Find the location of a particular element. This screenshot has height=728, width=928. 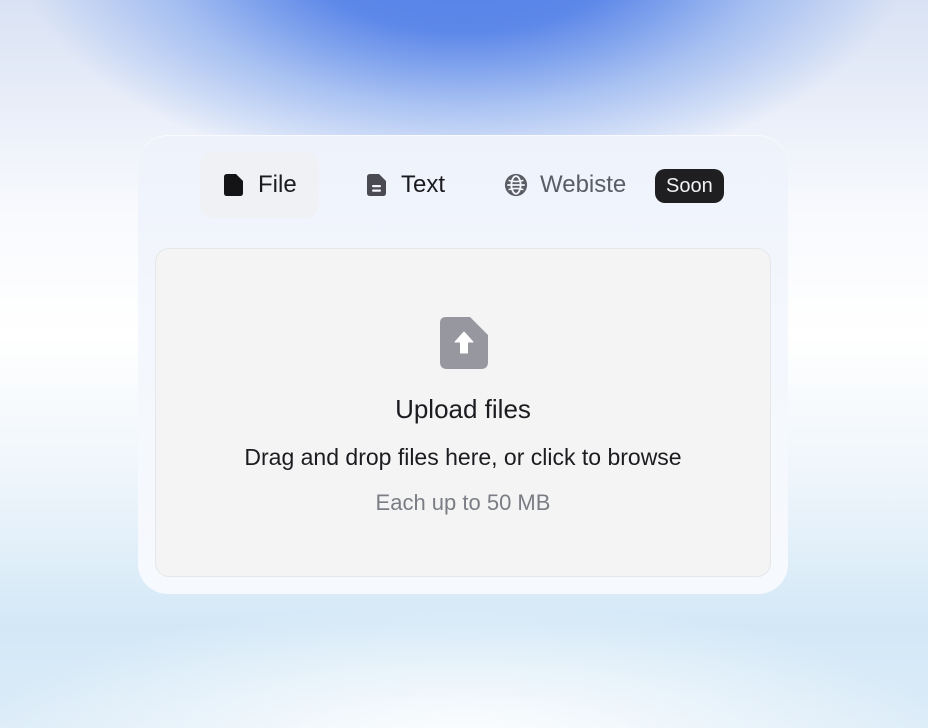

tab-website-label: Webiste is located at coordinates (583, 184).